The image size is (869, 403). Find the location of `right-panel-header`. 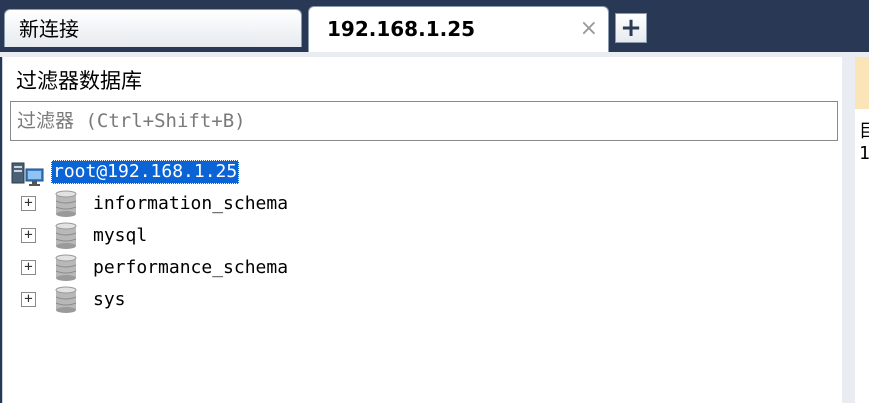

right-panel-header is located at coordinates (862, 83).